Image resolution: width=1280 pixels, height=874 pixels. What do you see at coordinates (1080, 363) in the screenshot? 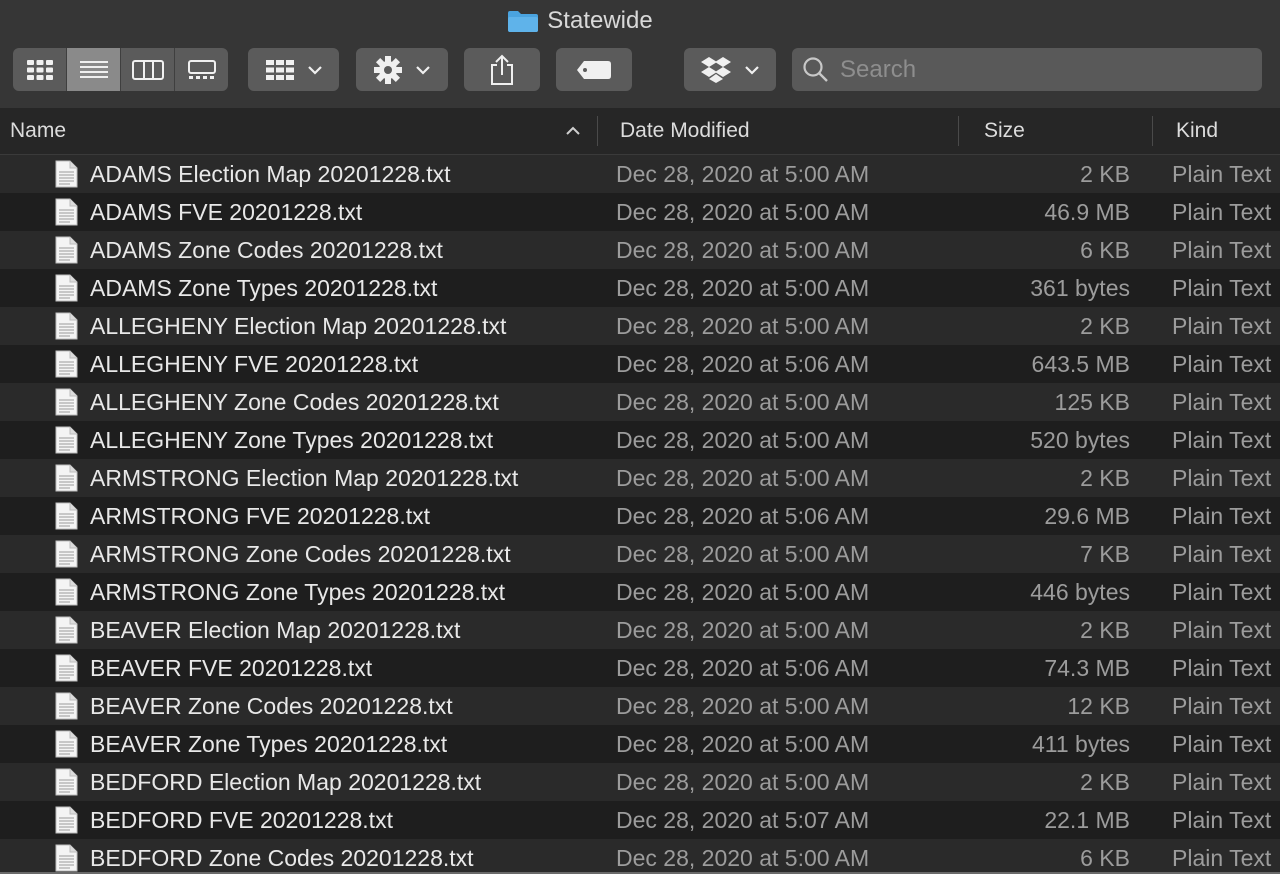
I see `file-size: 643.5 MB` at bounding box center [1080, 363].